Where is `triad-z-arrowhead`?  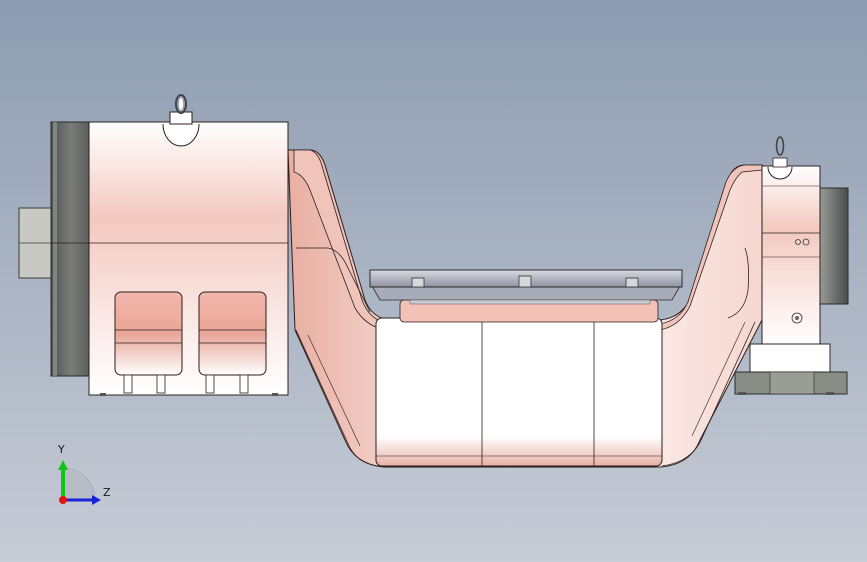 triad-z-arrowhead is located at coordinates (96, 500).